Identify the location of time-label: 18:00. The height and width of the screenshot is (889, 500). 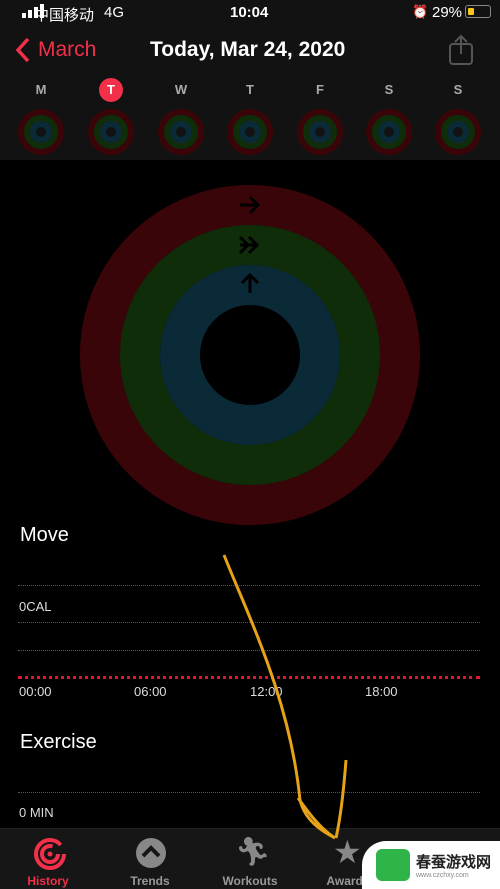
(381, 691).